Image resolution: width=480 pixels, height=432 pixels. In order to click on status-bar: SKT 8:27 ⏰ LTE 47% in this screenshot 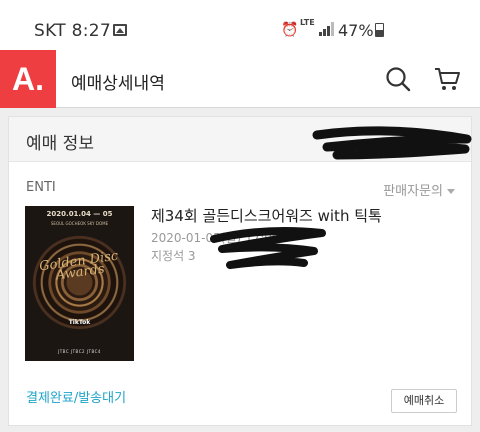, I will do `click(240, 25)`.